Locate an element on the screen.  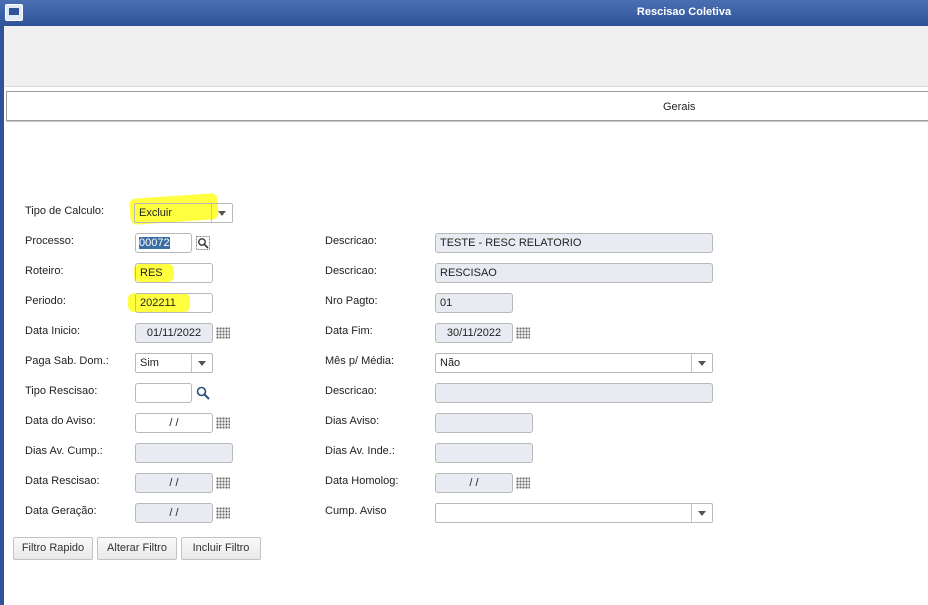
tab-bar: Gerais is located at coordinates (467, 106).